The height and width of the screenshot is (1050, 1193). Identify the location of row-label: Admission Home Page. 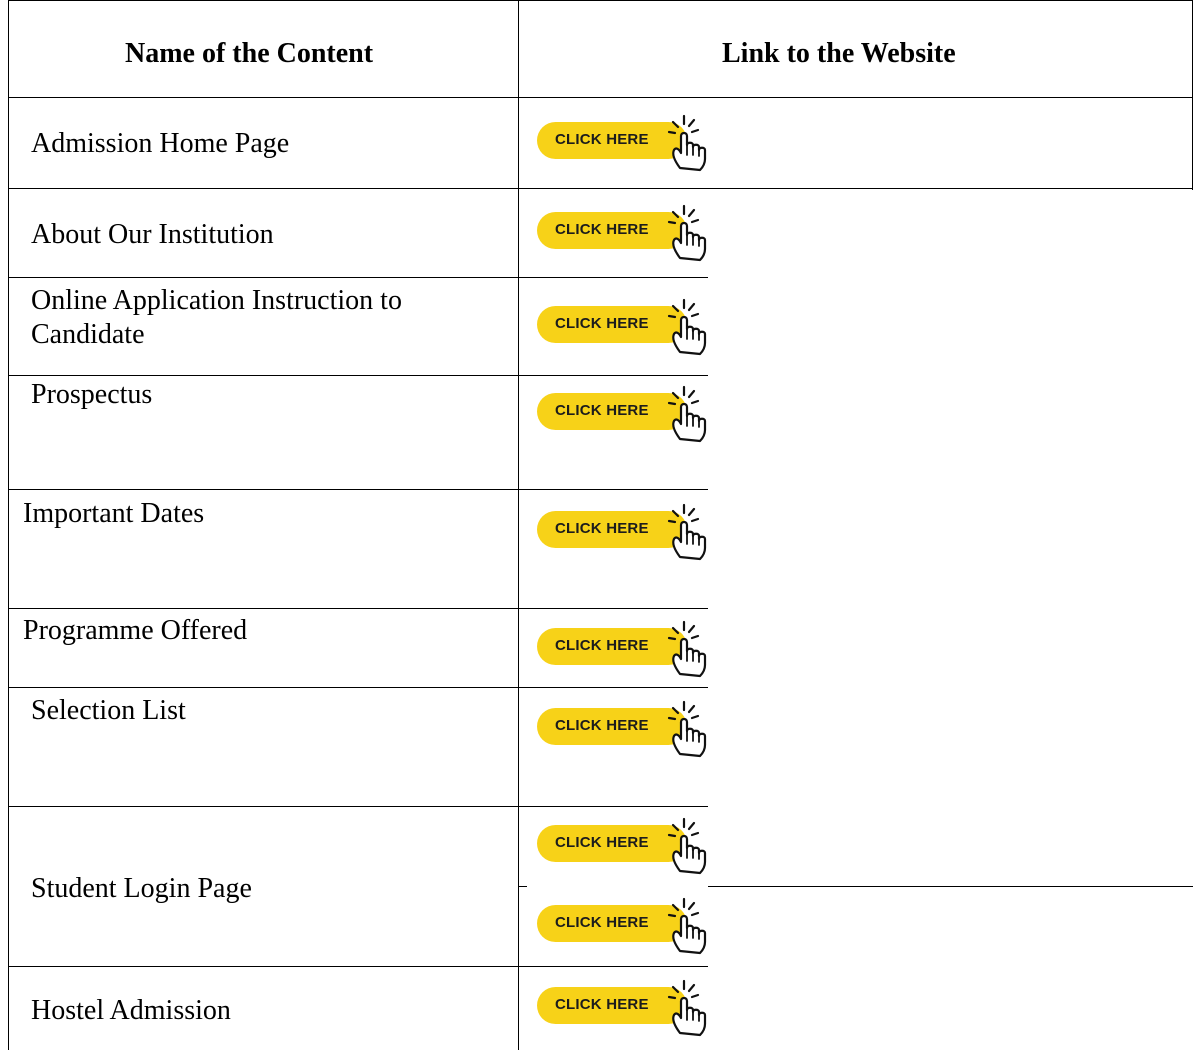
(160, 143).